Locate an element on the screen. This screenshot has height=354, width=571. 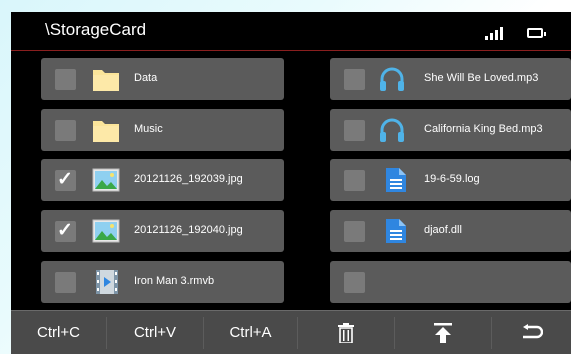
back-button is located at coordinates (531, 332).